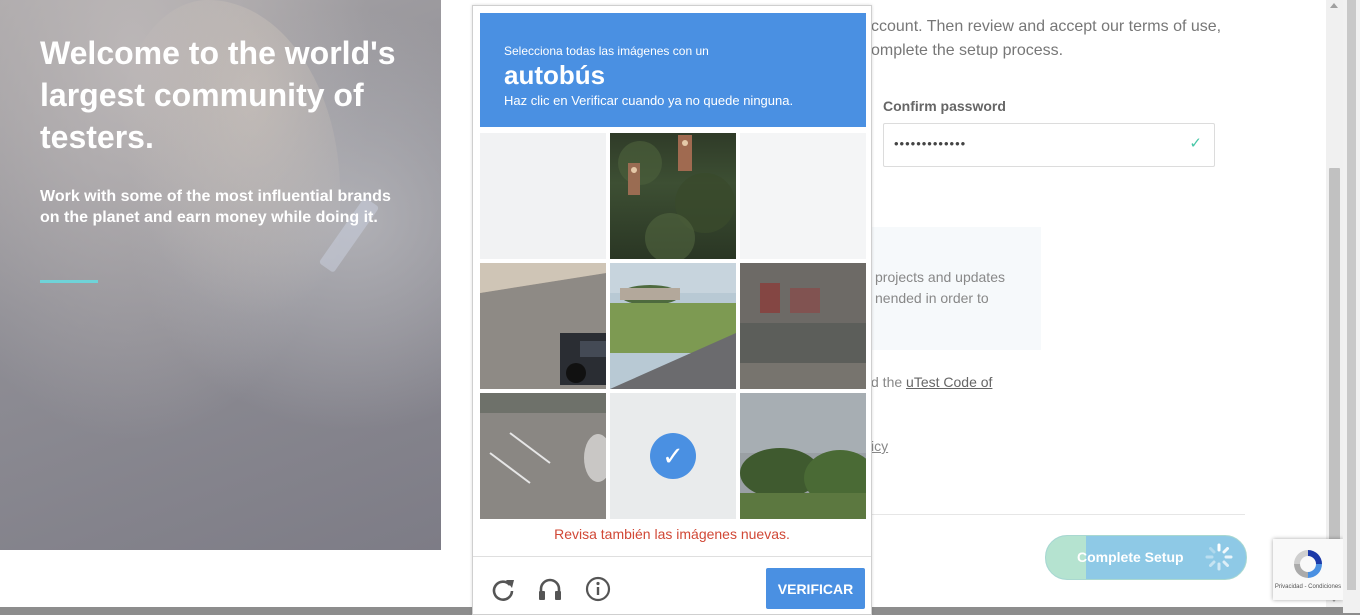 The image size is (1360, 615). I want to click on scroll-thumb, so click(1334, 378).